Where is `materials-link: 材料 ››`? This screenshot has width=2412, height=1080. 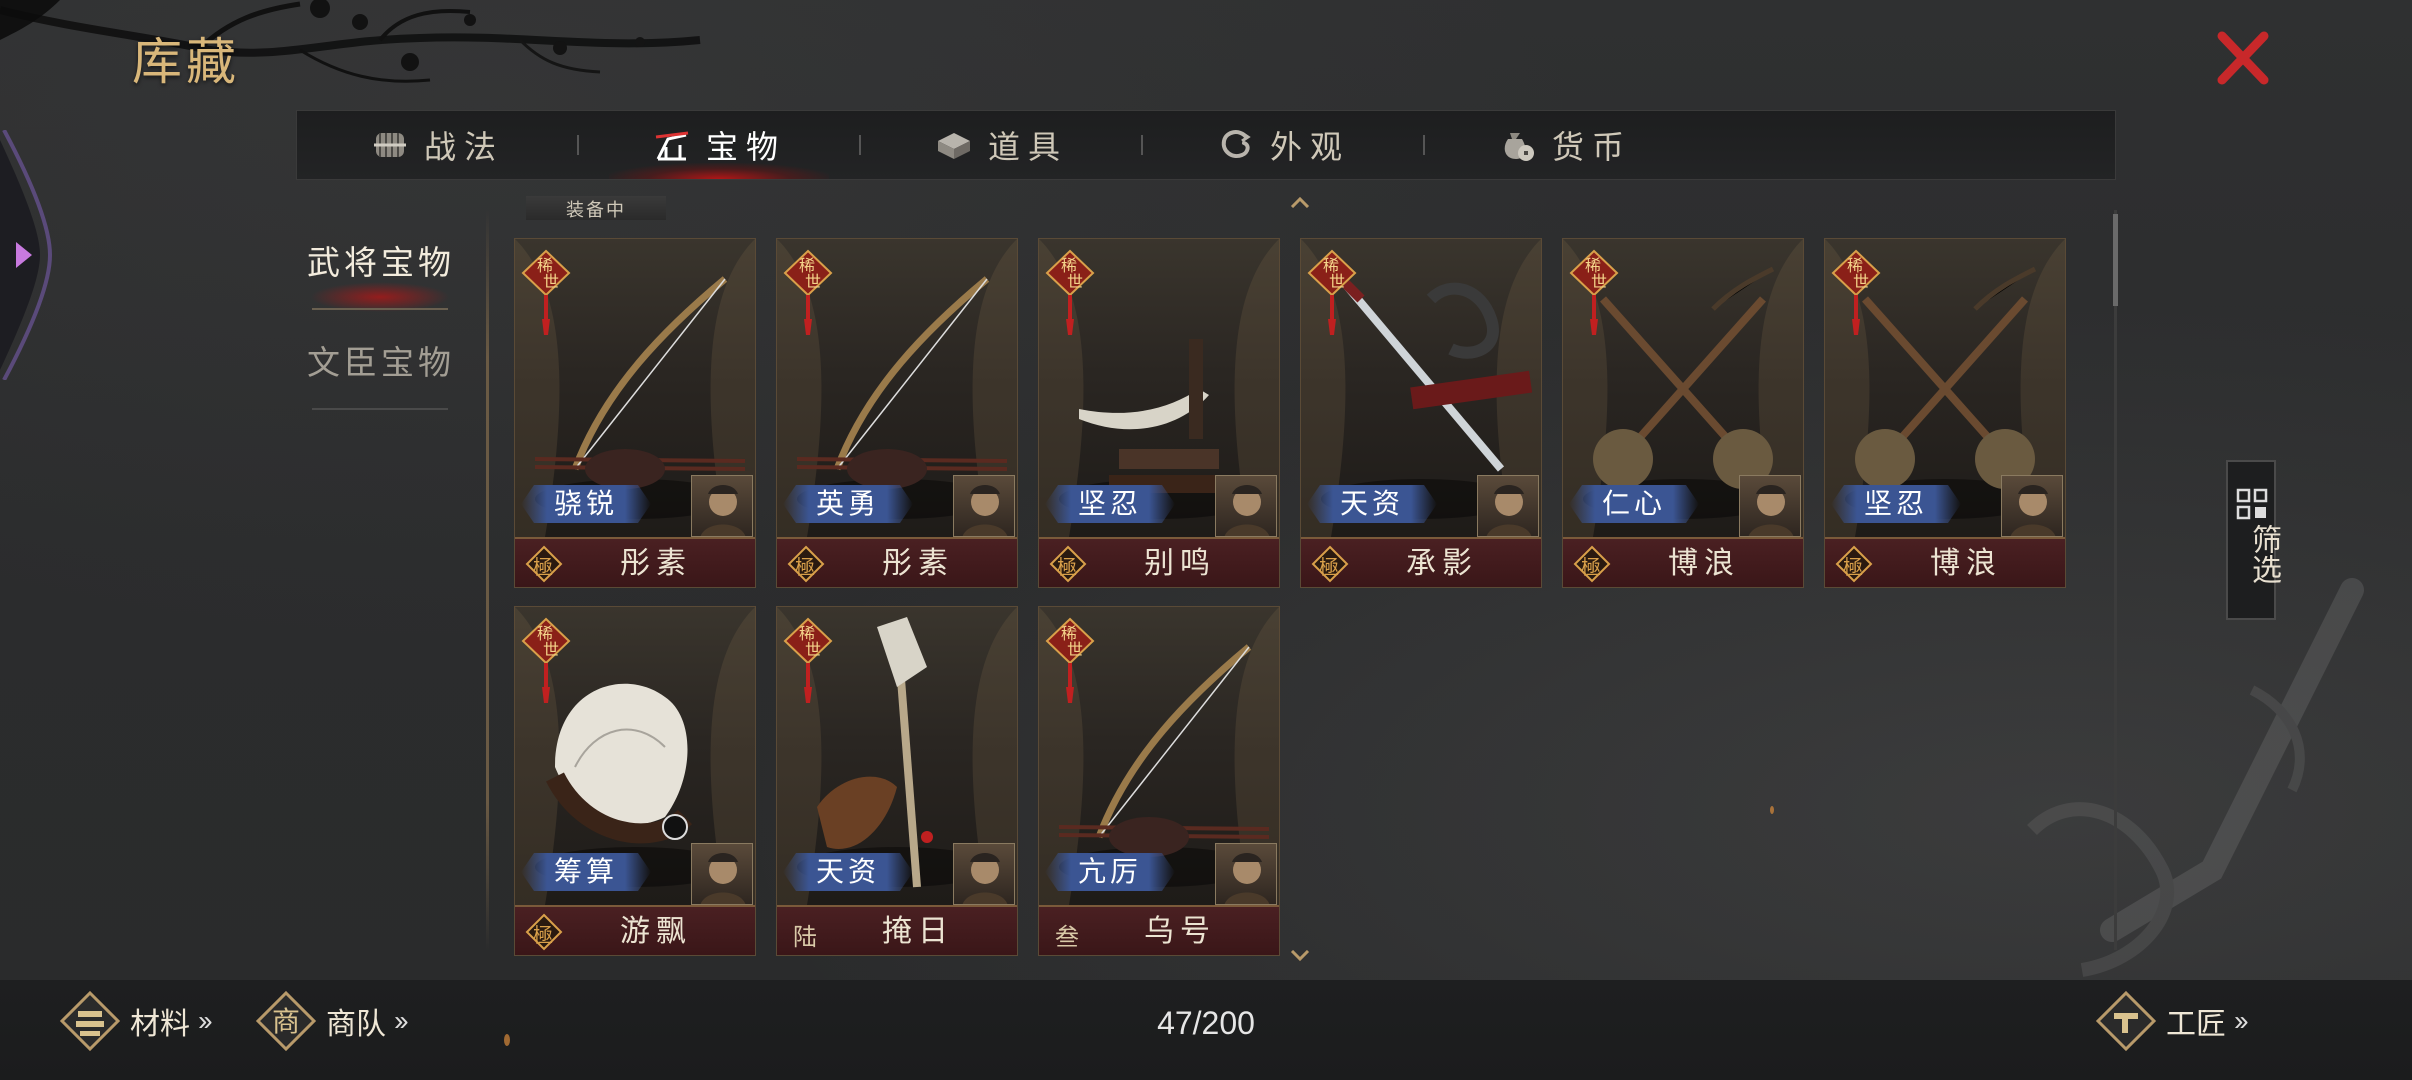 materials-link: 材料 ›› is located at coordinates (135, 1021).